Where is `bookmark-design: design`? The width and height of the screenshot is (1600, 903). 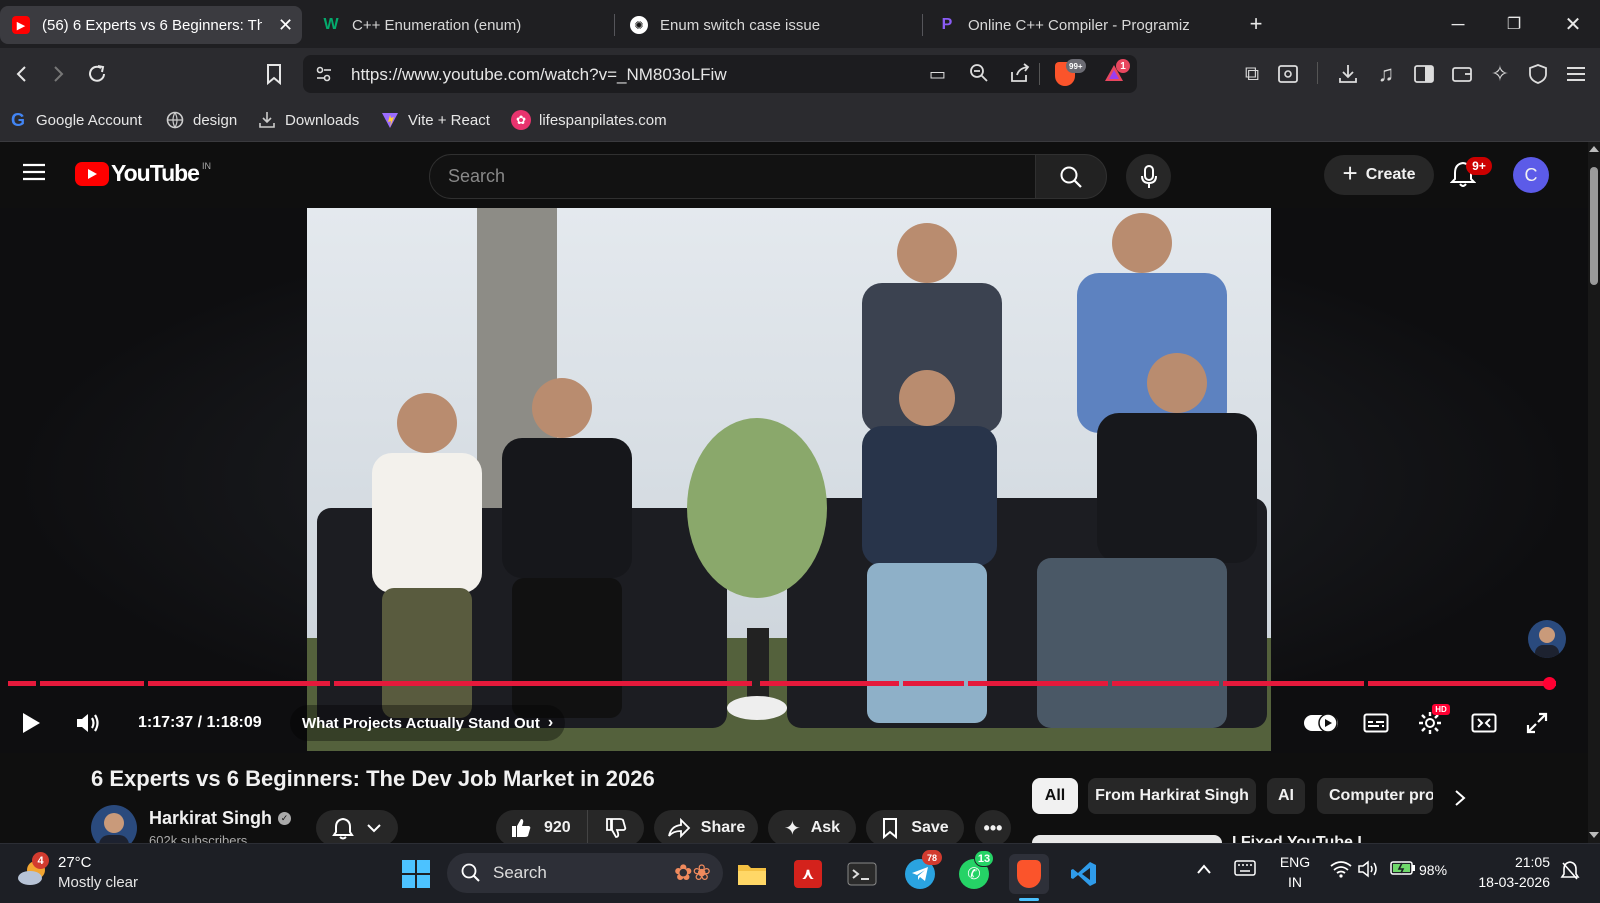
bookmark-design: design is located at coordinates (201, 120).